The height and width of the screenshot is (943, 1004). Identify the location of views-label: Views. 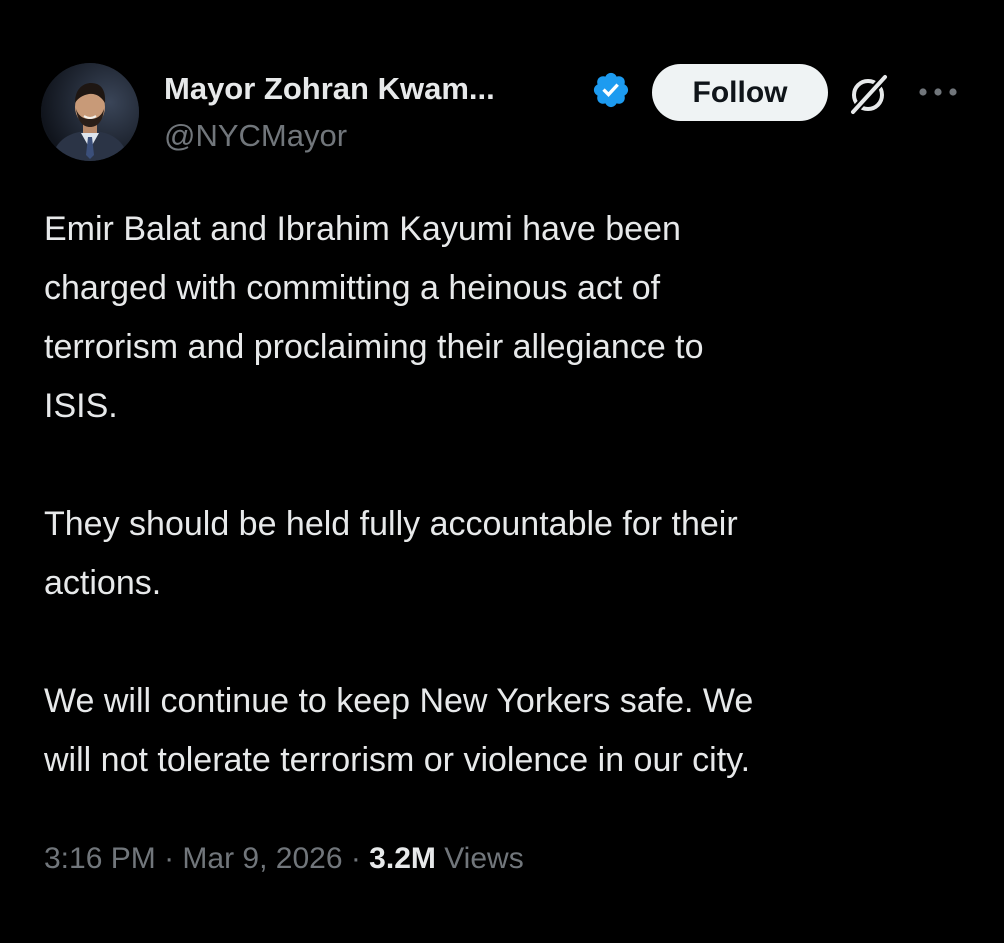
(479, 858).